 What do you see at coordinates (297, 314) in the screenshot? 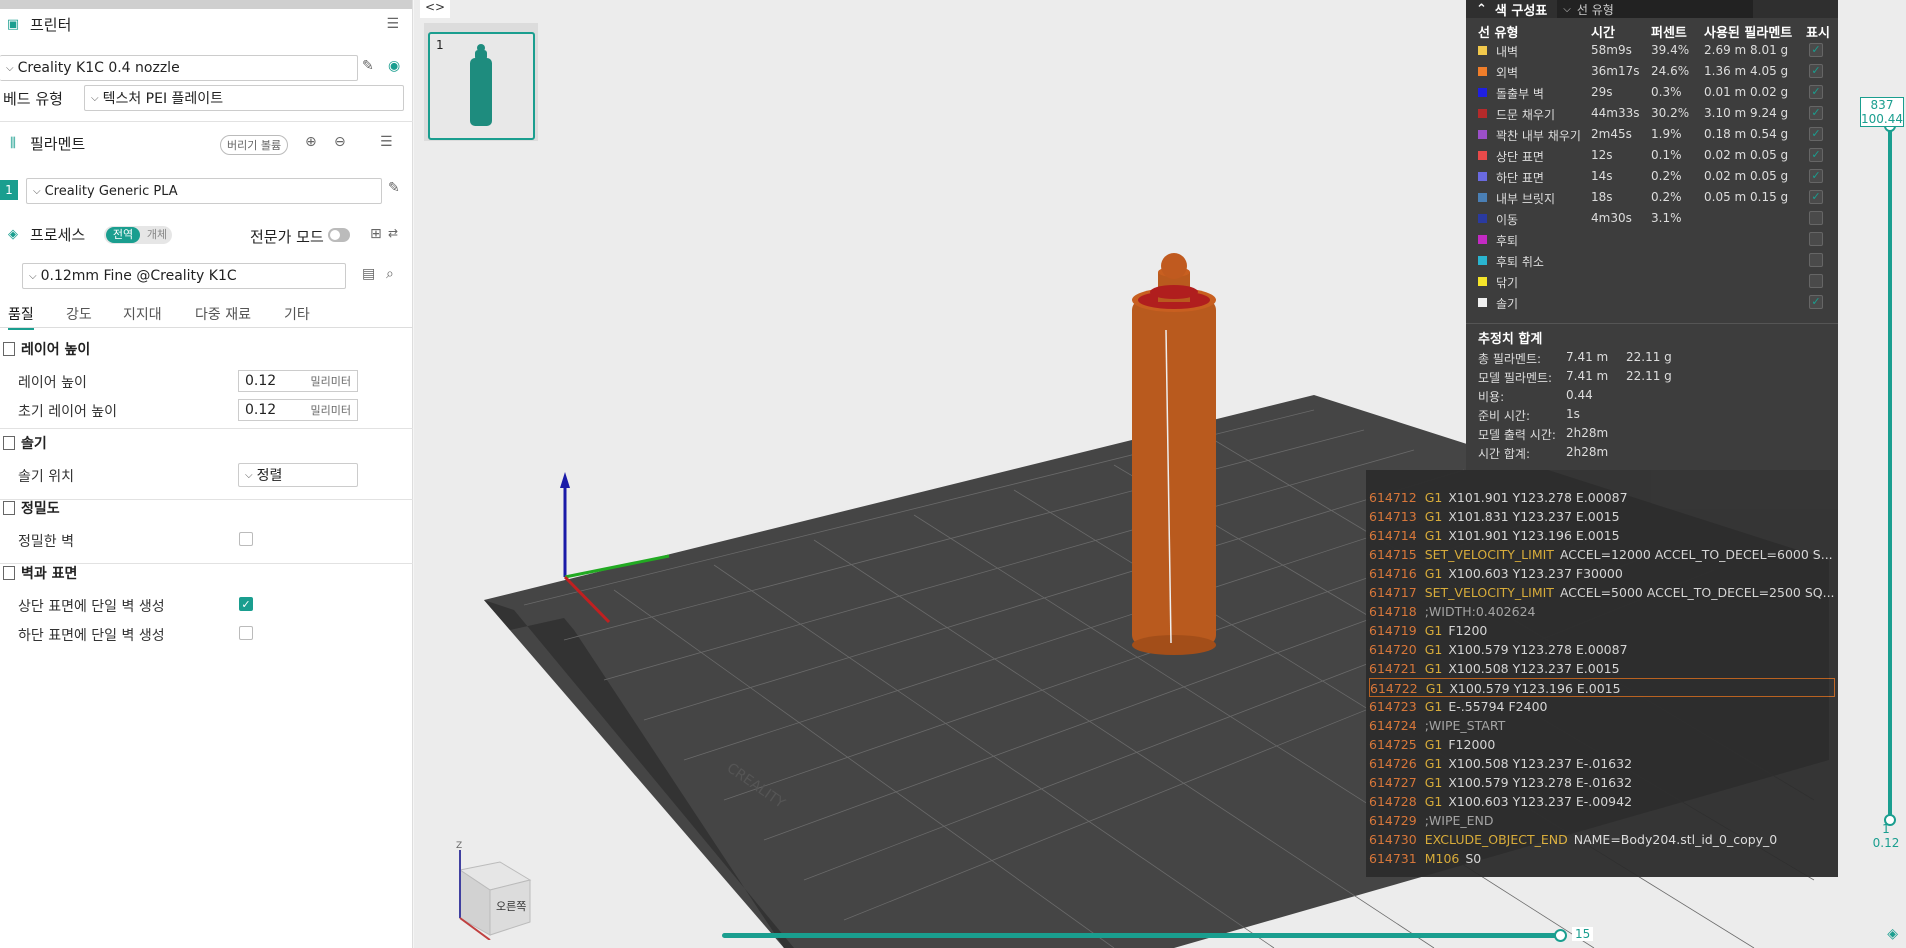
I see `tab-others: 기타` at bounding box center [297, 314].